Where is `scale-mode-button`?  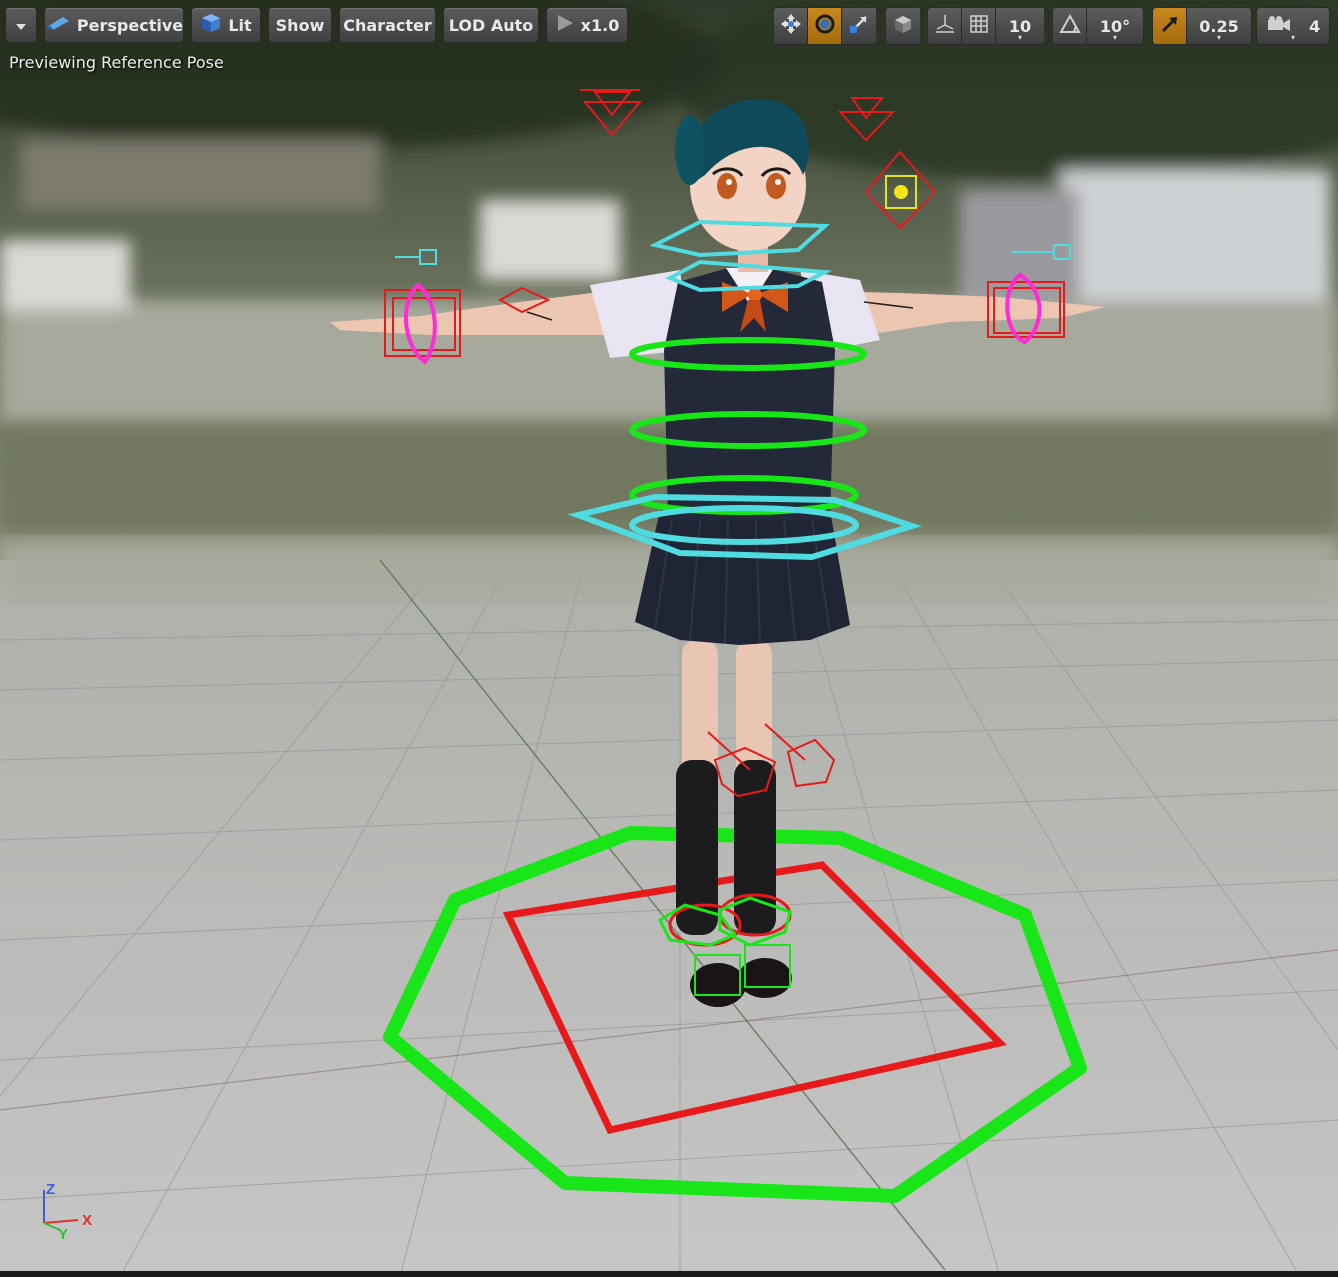 scale-mode-button is located at coordinates (859, 26).